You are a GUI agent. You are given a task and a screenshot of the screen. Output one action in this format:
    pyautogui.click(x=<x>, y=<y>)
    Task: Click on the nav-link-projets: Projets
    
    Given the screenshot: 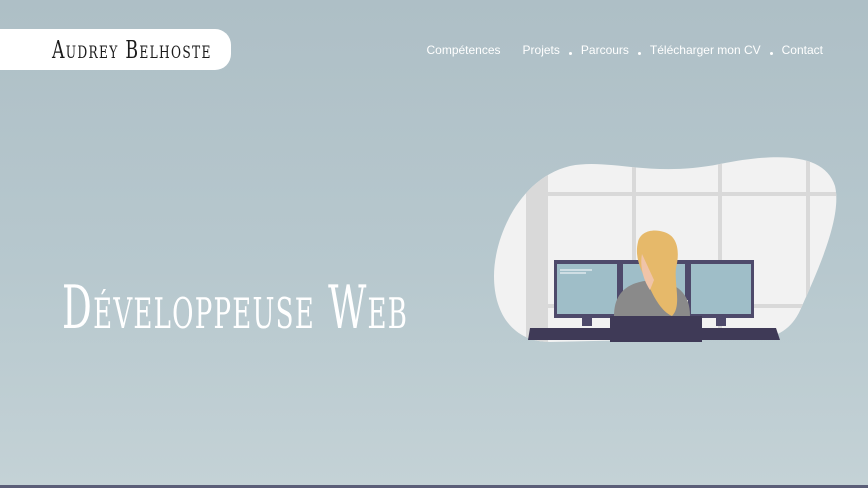 What is the action you would take?
    pyautogui.click(x=541, y=50)
    